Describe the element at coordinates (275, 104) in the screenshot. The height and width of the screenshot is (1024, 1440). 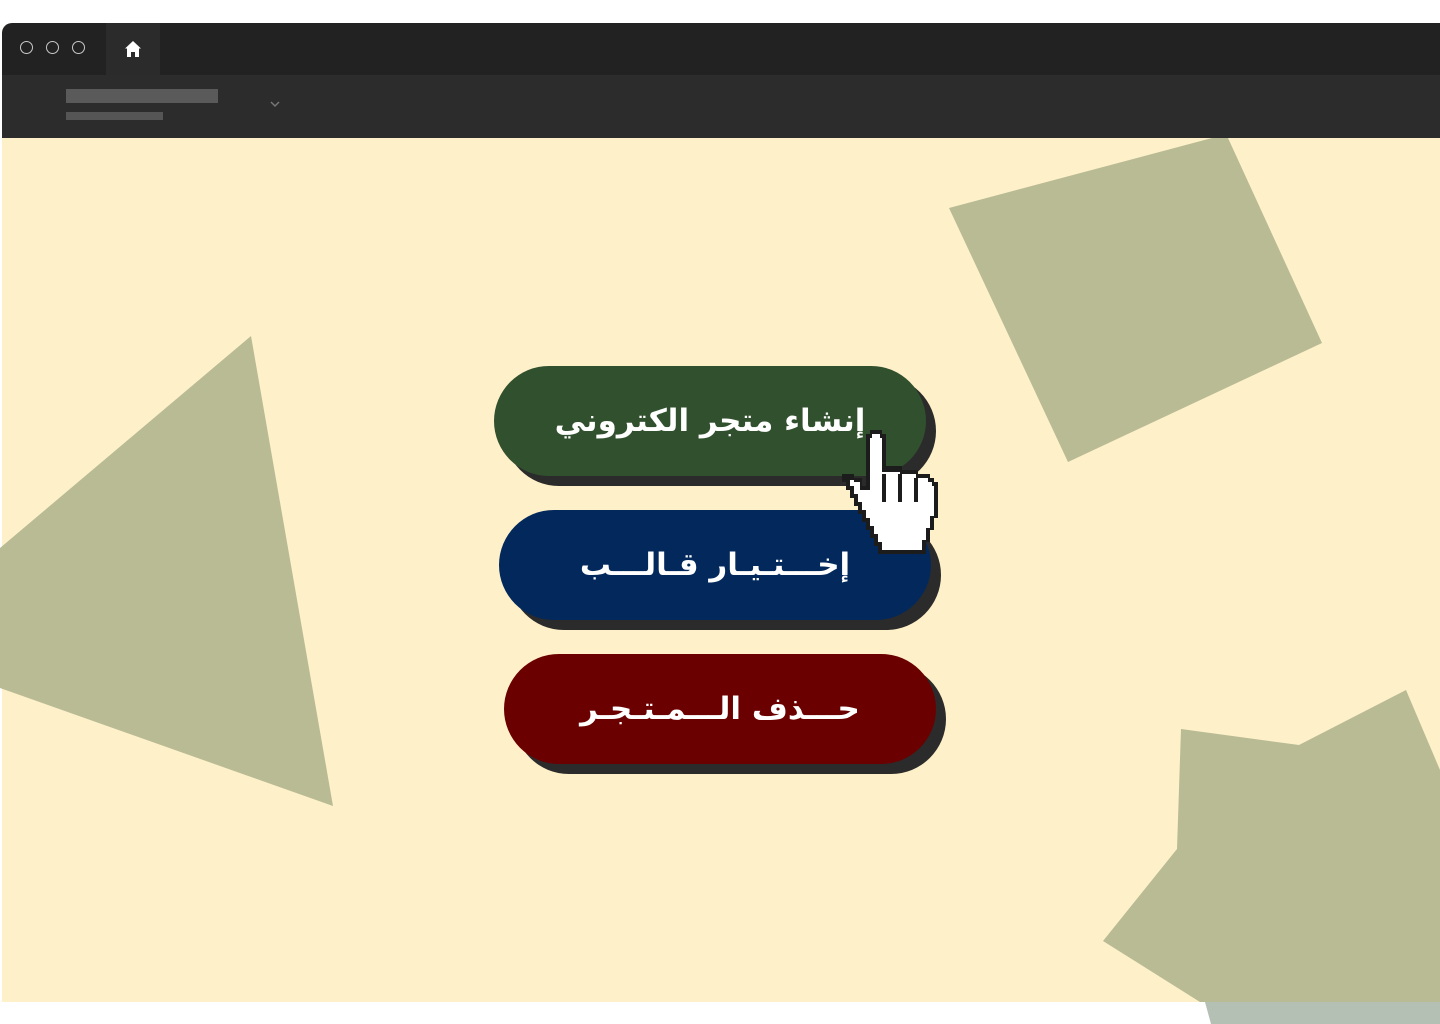
I see `chevron-down-icon` at that location.